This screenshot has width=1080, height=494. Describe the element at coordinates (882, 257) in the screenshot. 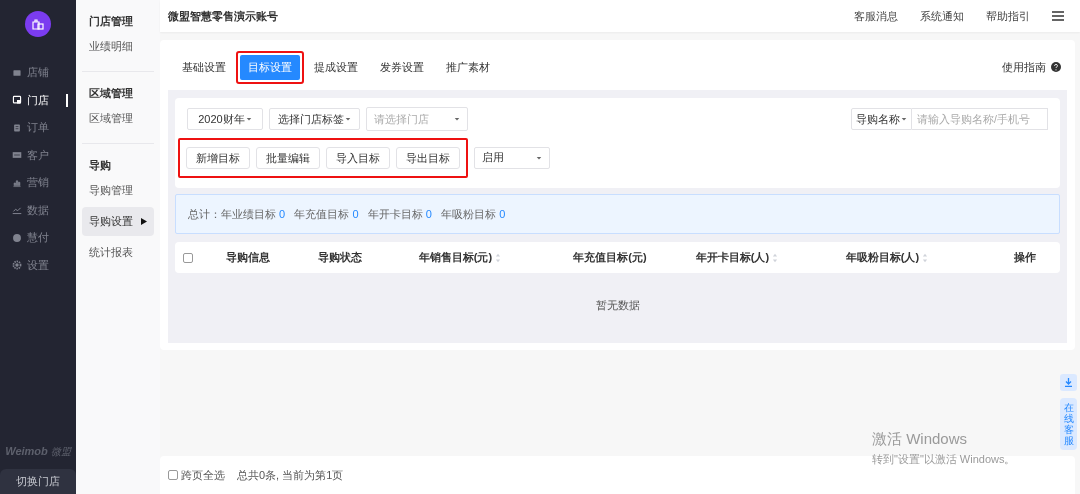

I see `column-header: 年吸粉目标(人)` at that location.